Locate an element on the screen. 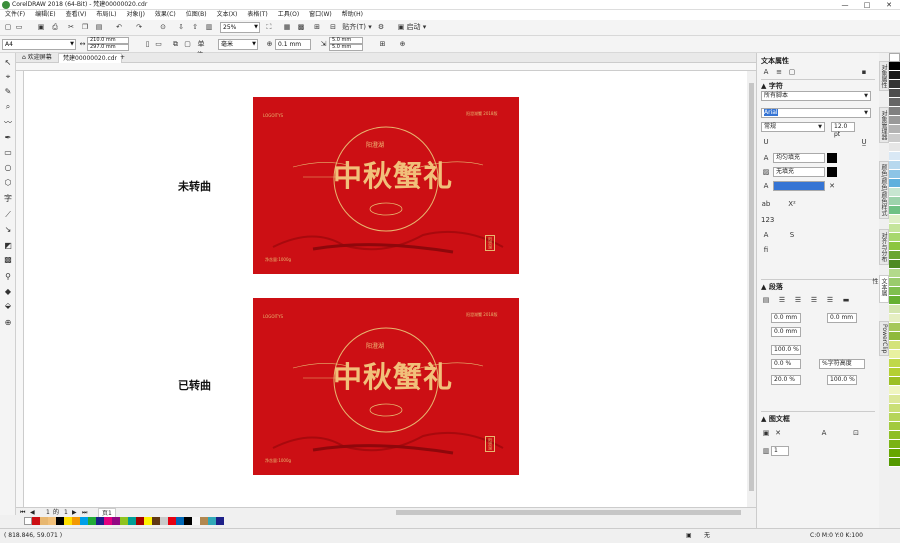 The width and height of the screenshot is (900, 543). open-icon: ▭ is located at coordinates (19, 27).